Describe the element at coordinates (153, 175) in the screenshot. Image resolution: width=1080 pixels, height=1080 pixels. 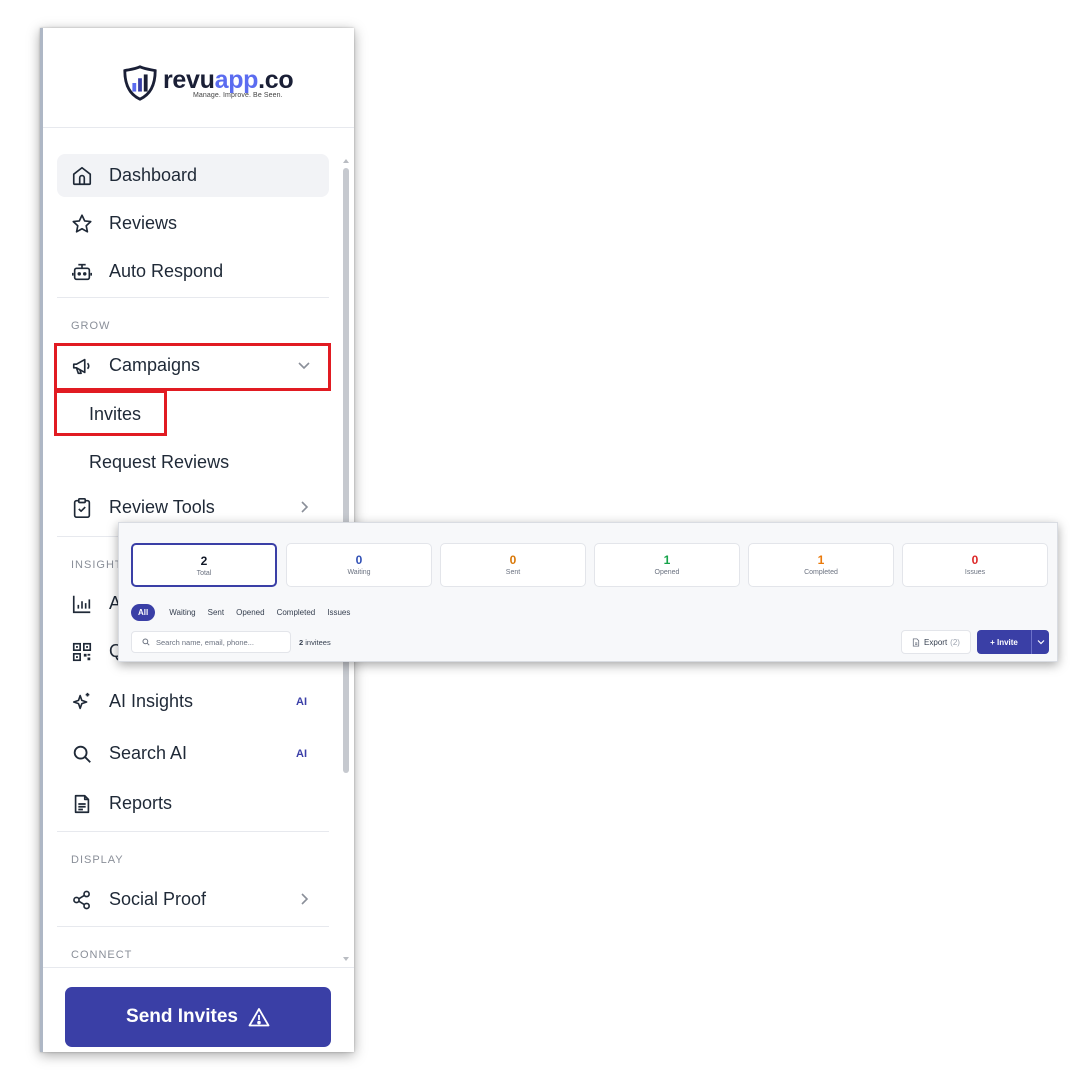
I see `sidebar-item-label: Dashboard` at that location.